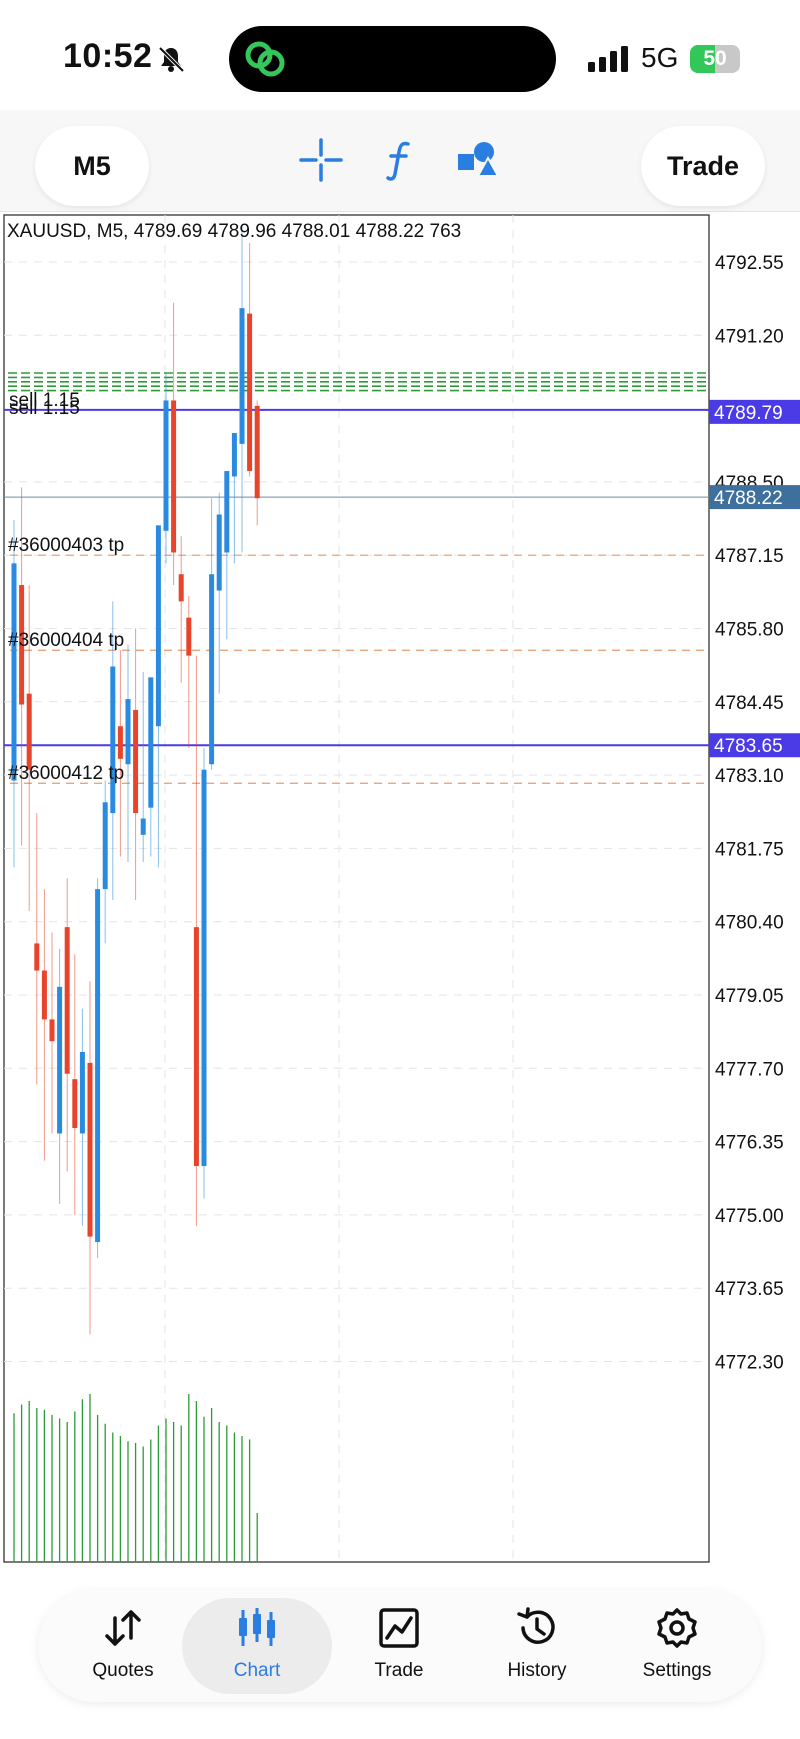 Image resolution: width=800 pixels, height=1739 pixels. Describe the element at coordinates (749, 556) in the screenshot. I see `price-axis-label: 4787.15` at that location.